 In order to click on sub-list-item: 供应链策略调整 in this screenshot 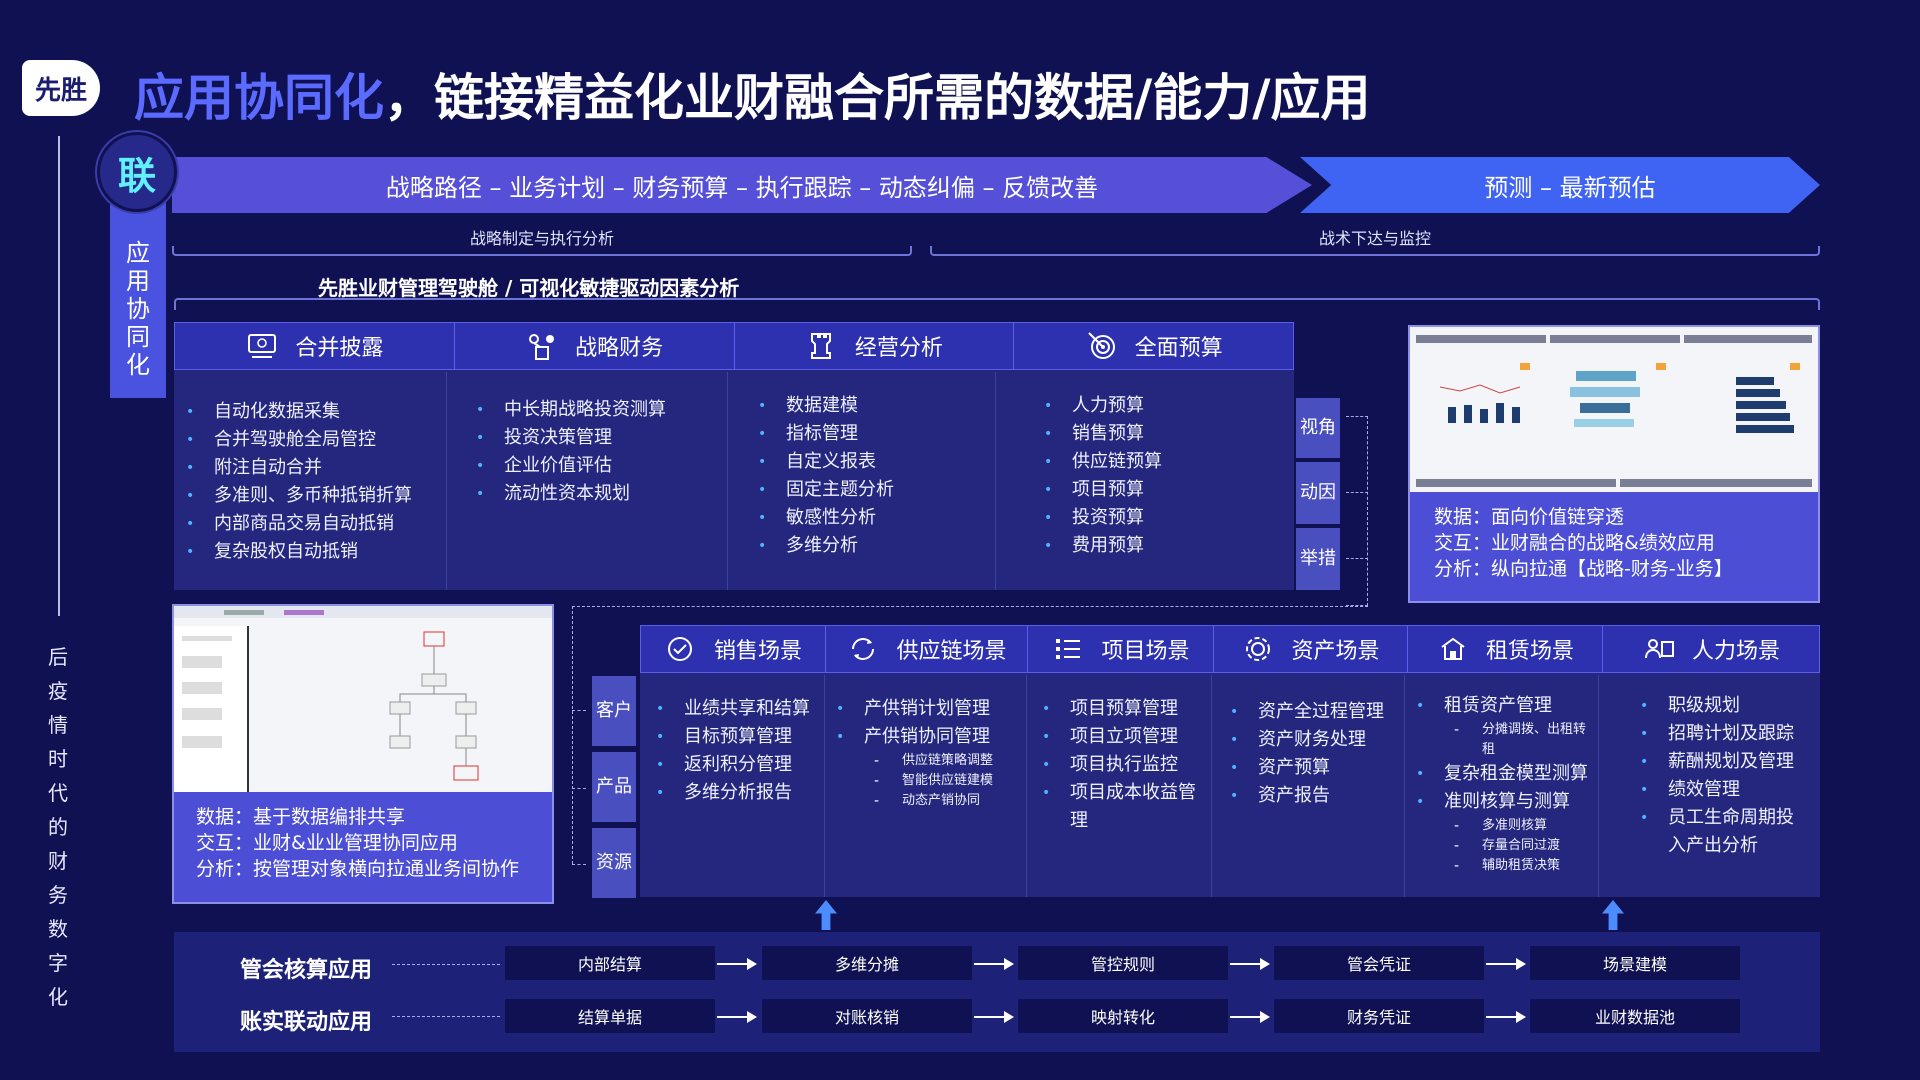, I will do `click(948, 761)`.